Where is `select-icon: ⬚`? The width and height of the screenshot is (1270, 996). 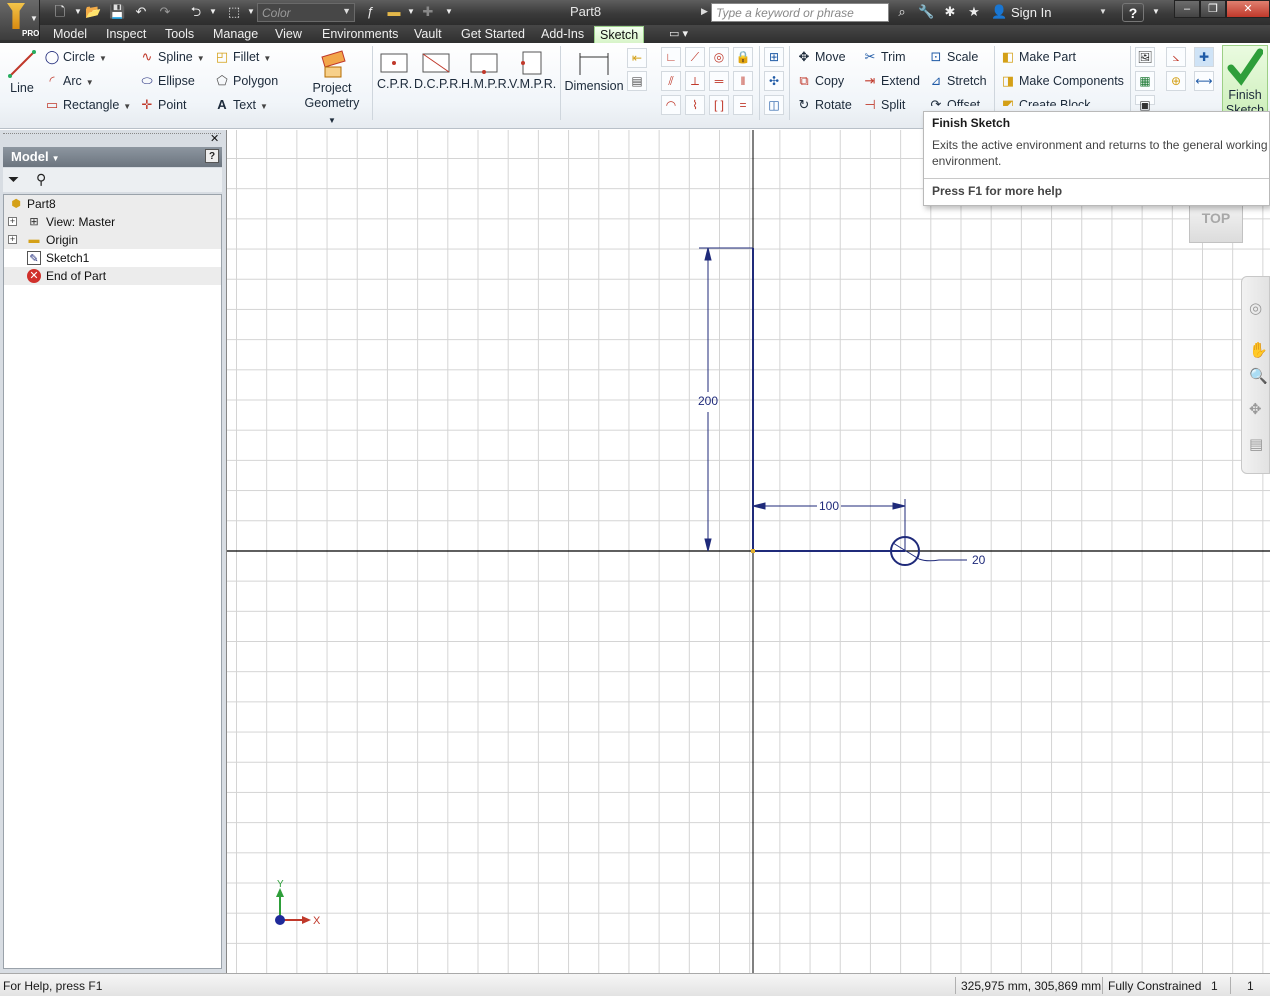
select-icon: ⬚ is located at coordinates (234, 12).